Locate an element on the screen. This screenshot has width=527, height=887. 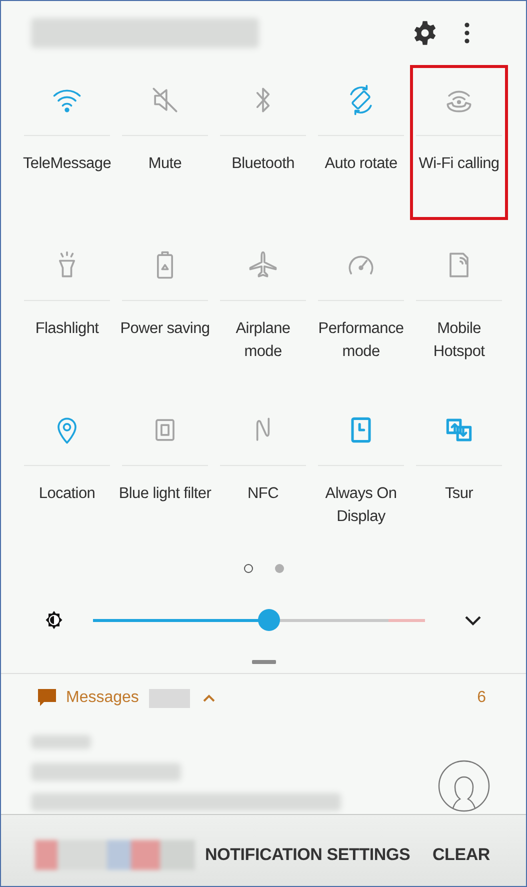
quick-toggle: Location is located at coordinates (67, 477).